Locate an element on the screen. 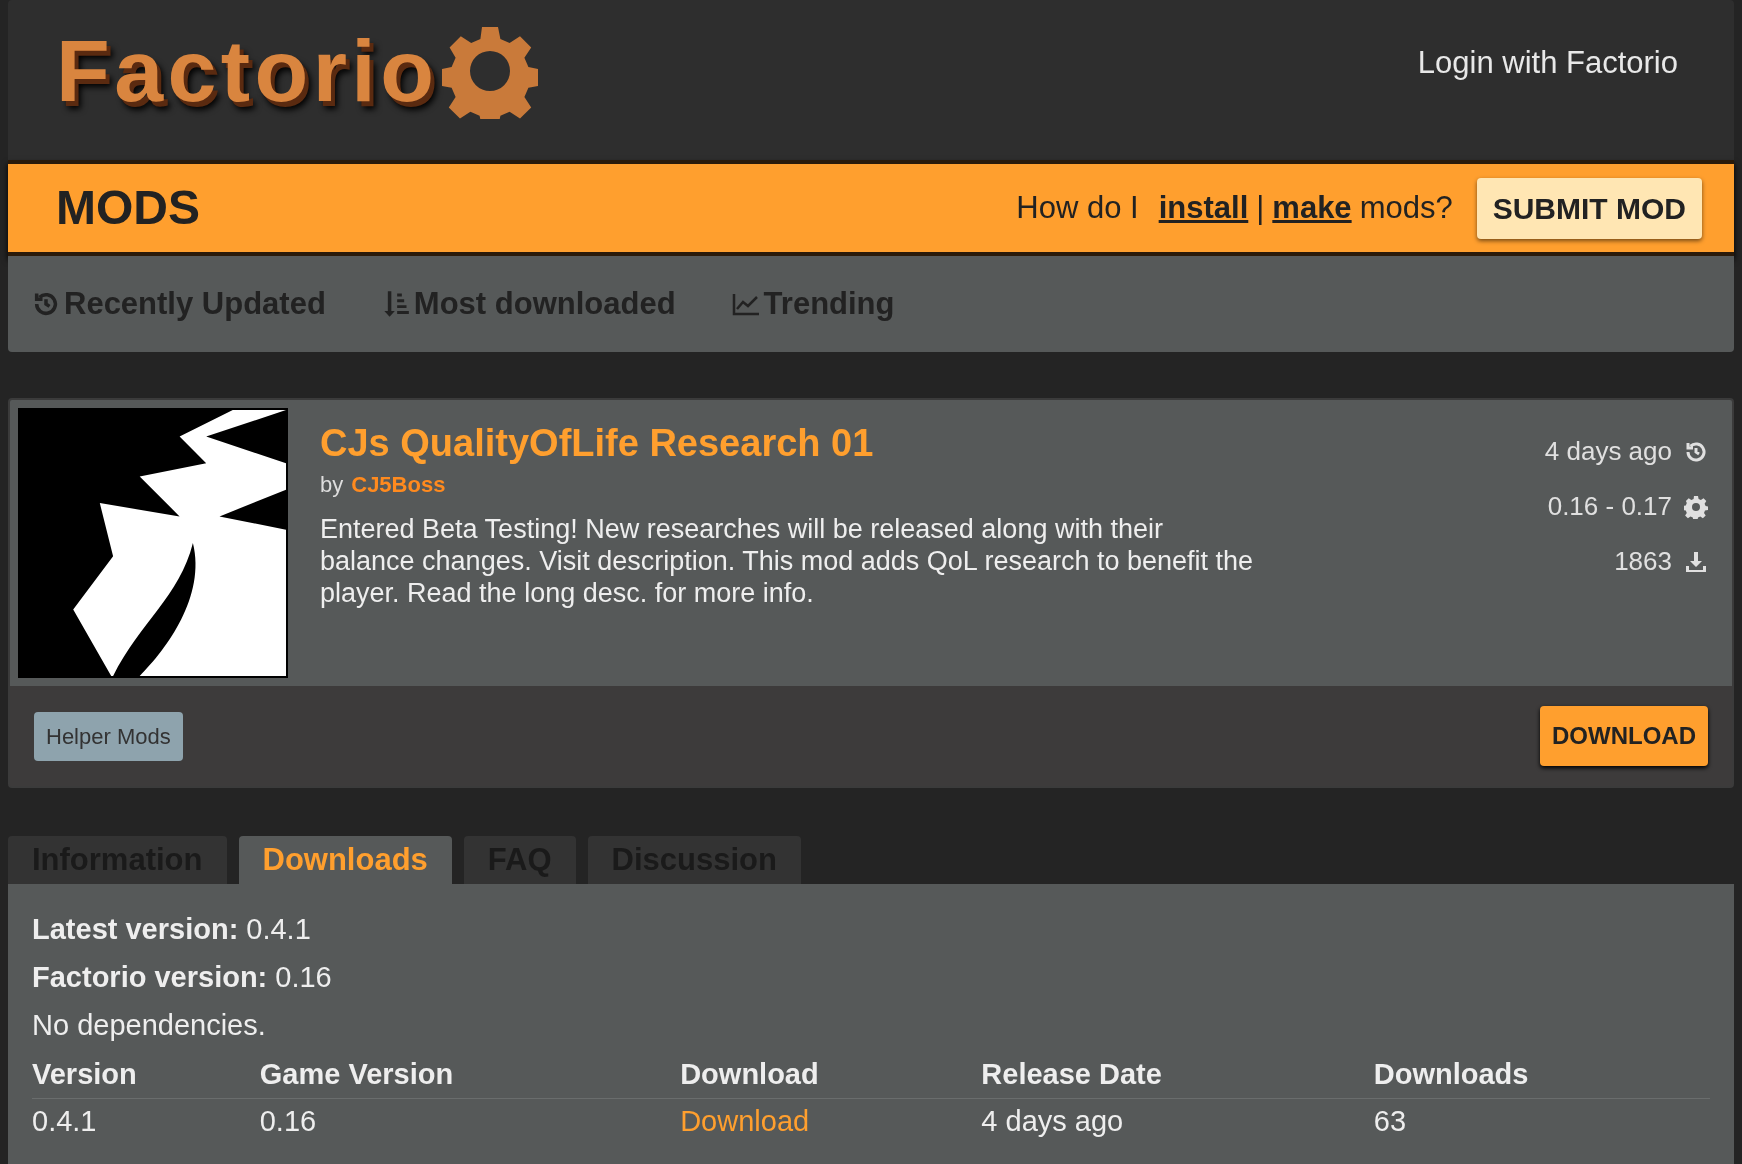 The image size is (1742, 1164). mod-summary: Entered Beta Testing! New researches will be released along with their balance changes. Visit description. This mod adds QoL research to benefit the player. Read the long desc. for more info. is located at coordinates (787, 560).